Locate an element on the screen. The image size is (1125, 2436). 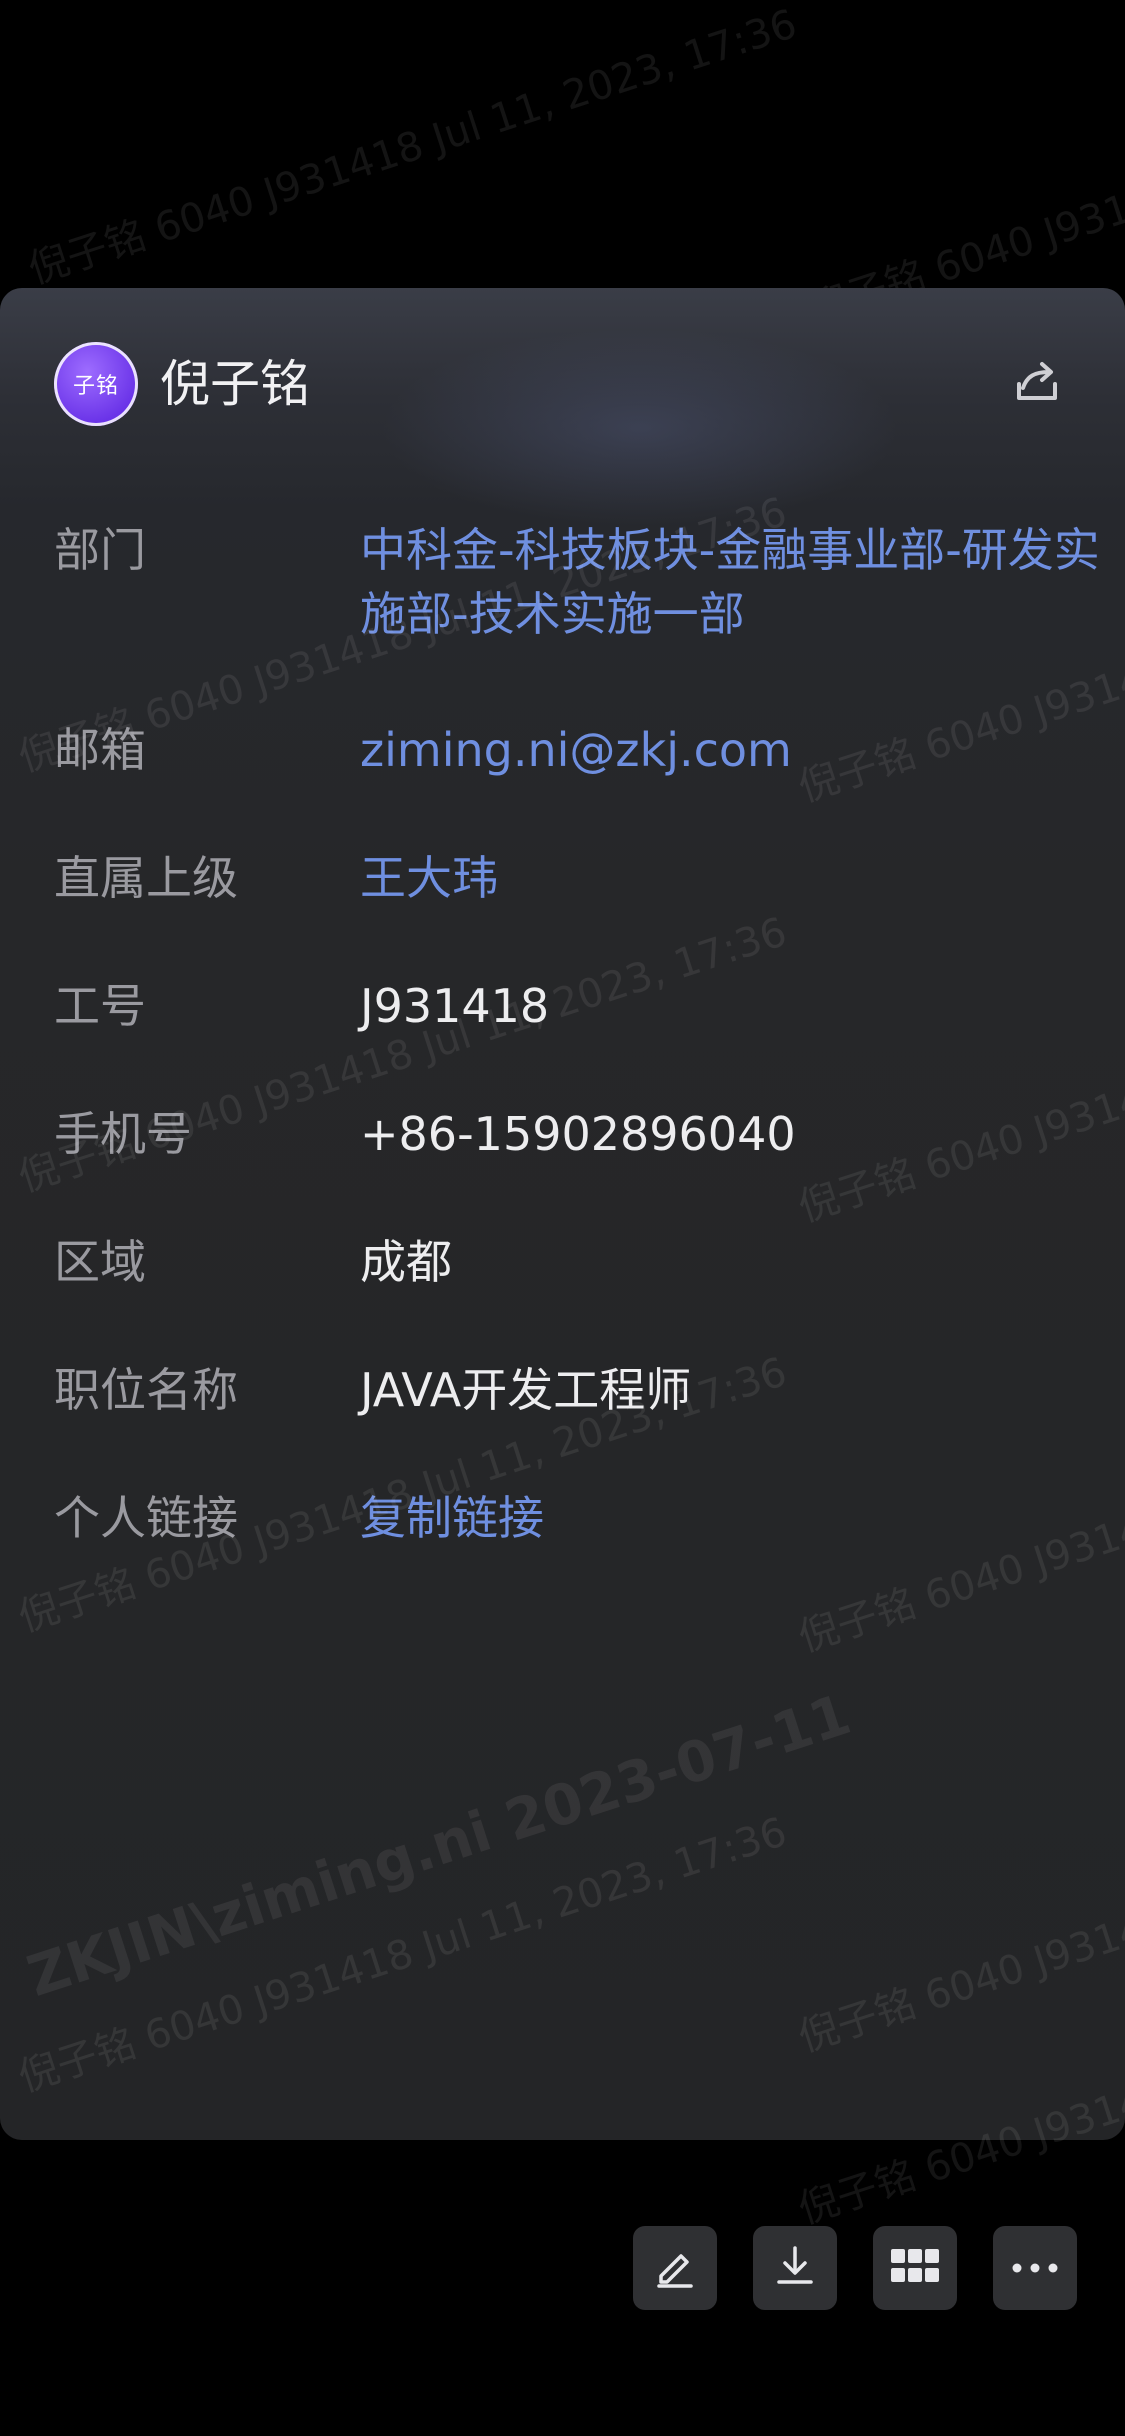
department-link: 中科金-科技板块-金融事业部-研发实施部-技术实施一部 is located at coordinates (740, 582).